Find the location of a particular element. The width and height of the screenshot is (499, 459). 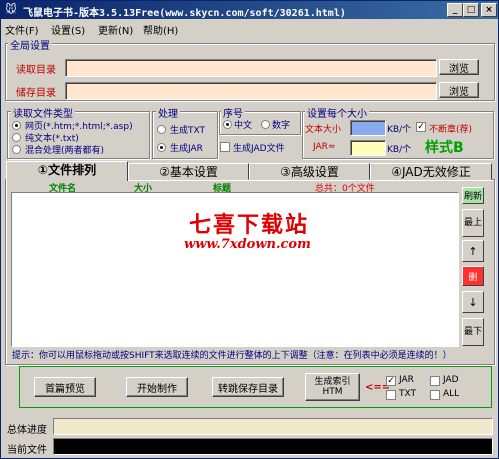

index-all-label: ALL is located at coordinates (451, 394).